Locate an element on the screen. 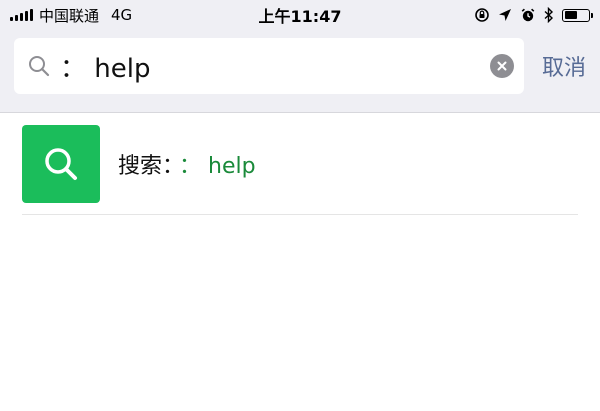 The image size is (600, 411). alarm-icon is located at coordinates (528, 15).